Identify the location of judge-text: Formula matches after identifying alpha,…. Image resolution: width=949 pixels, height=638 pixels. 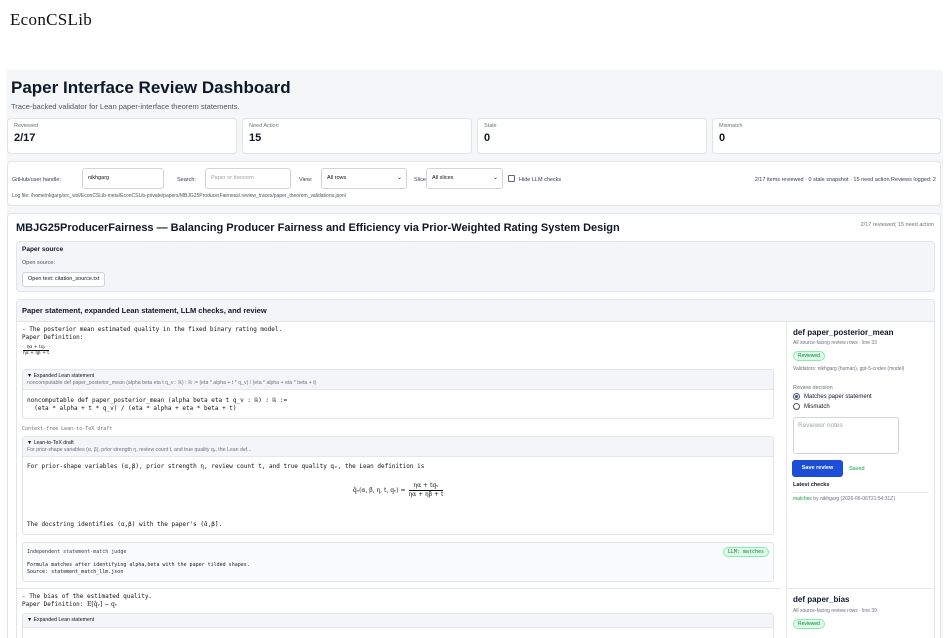
(138, 568).